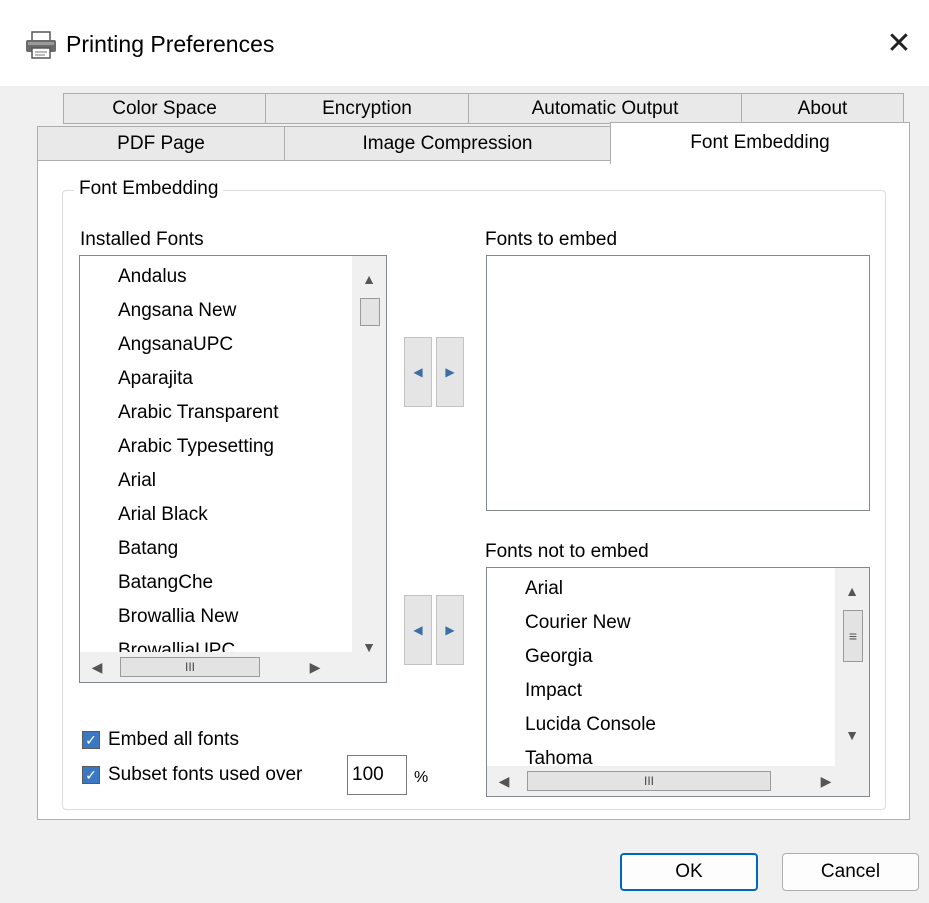  I want to click on list-item: Georgia, so click(571, 657).